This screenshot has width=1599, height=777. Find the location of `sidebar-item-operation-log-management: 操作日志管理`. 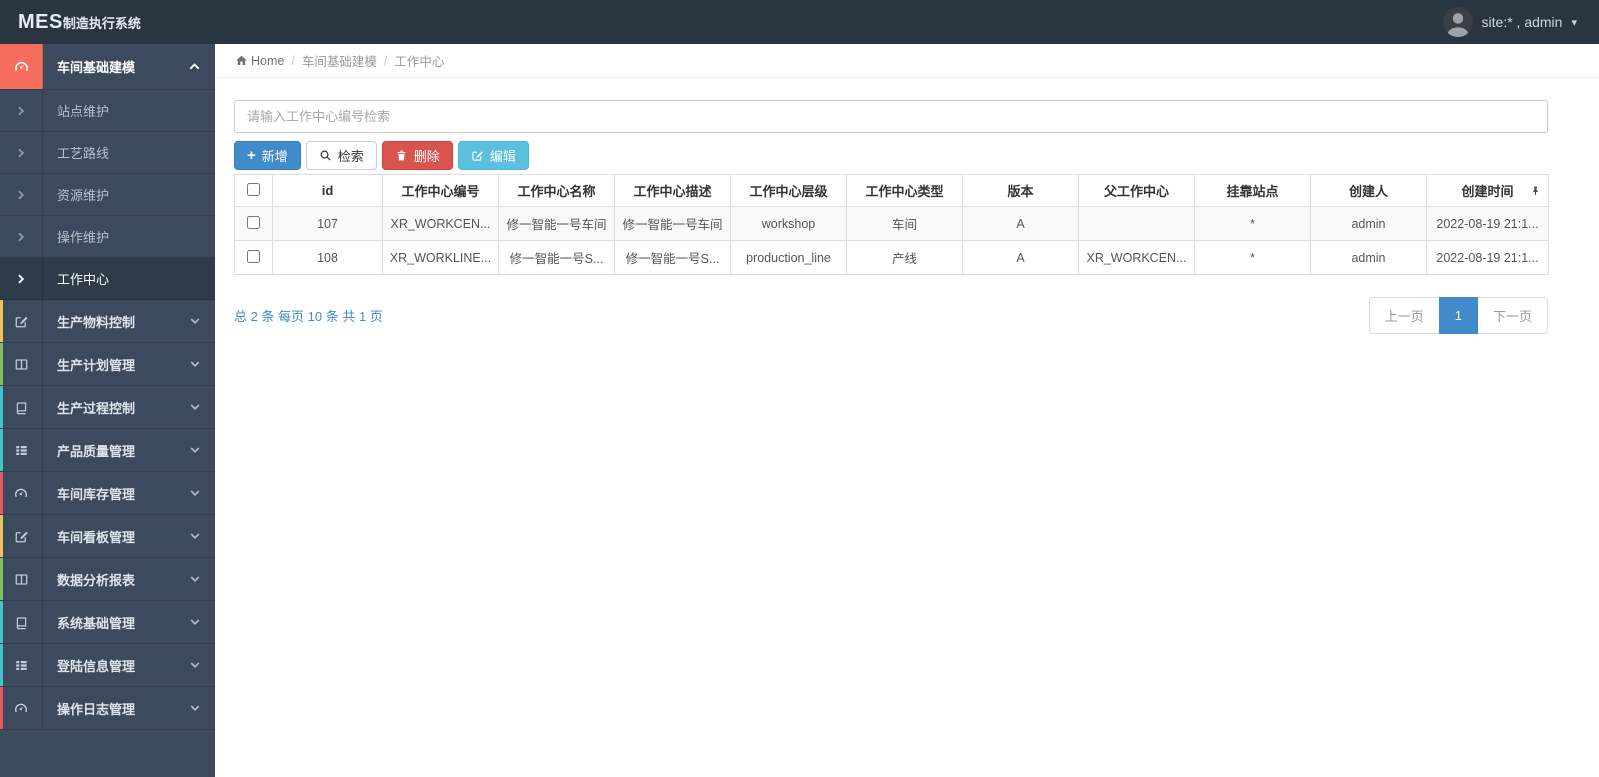

sidebar-item-operation-log-management: 操作日志管理 is located at coordinates (107, 708).